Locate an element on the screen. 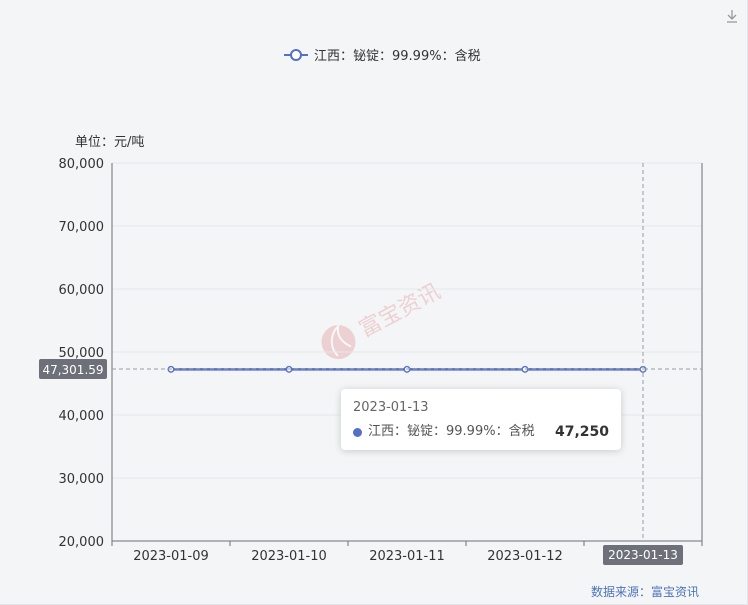  y-tick-label: 30,000 is located at coordinates (82, 479).